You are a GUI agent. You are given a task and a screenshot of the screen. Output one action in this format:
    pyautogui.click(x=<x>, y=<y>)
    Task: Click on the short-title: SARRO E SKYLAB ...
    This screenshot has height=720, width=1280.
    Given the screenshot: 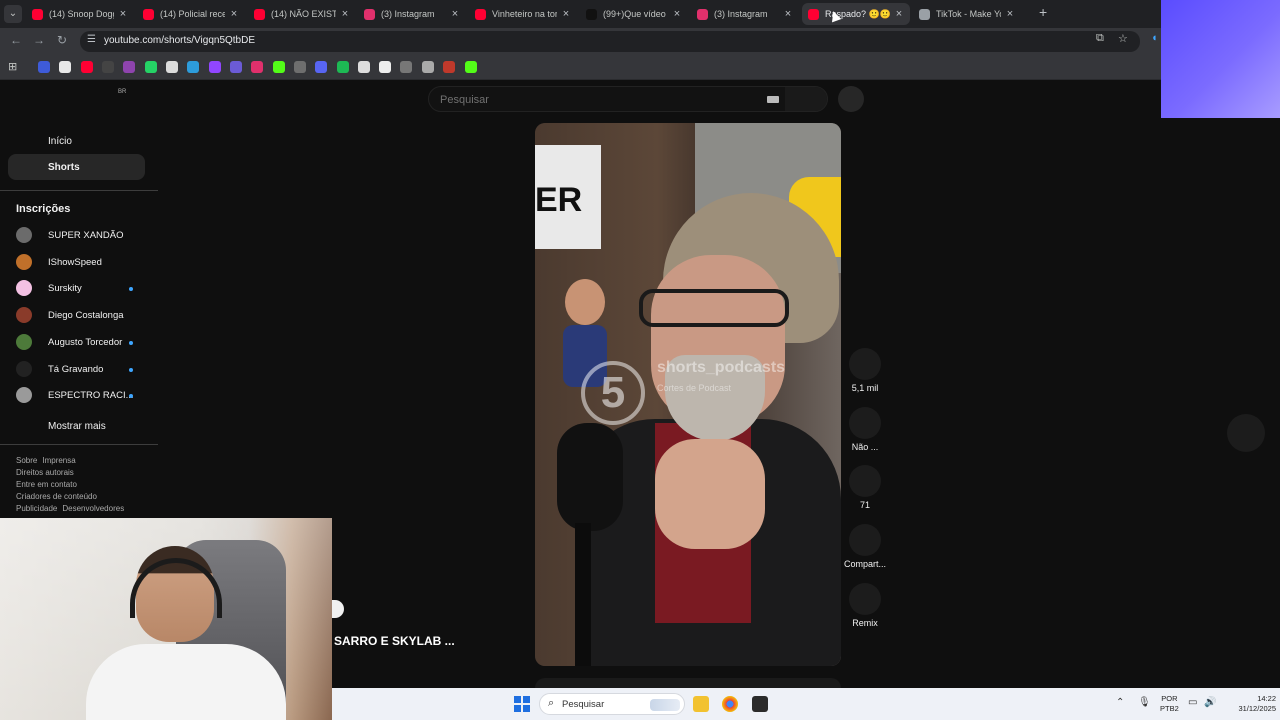 What is the action you would take?
    pyautogui.click(x=394, y=641)
    